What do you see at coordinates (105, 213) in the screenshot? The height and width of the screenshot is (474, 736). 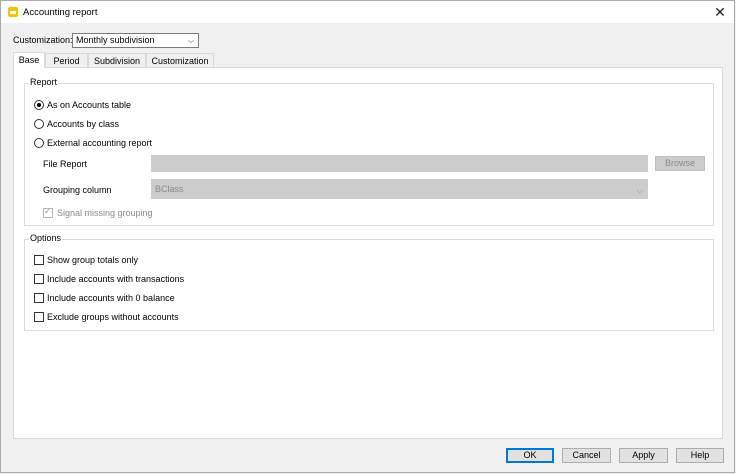 I see `signal-missing-grouping-label: Signal missing grouping` at bounding box center [105, 213].